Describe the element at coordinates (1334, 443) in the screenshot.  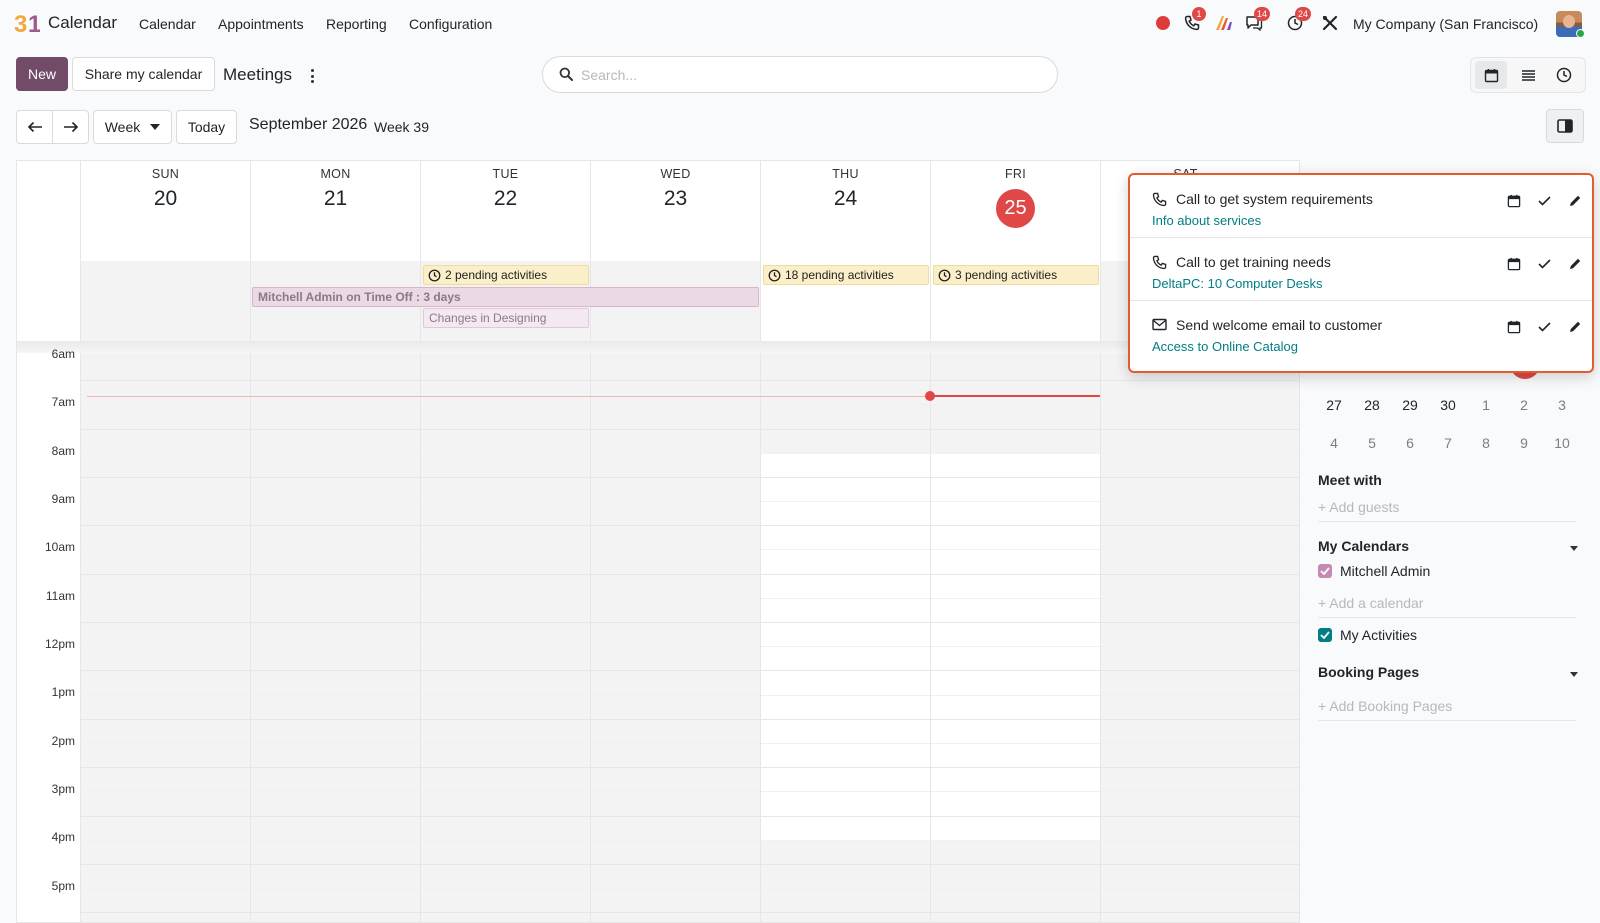
I see `mini-day: 4` at that location.